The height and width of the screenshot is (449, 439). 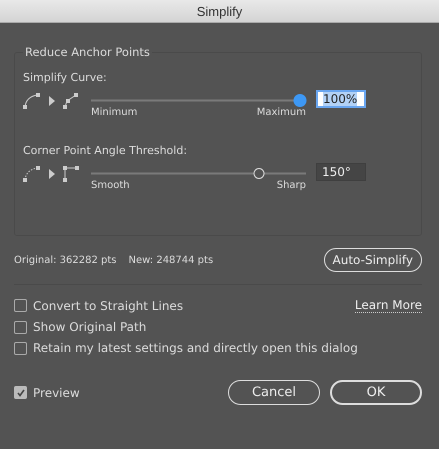 What do you see at coordinates (291, 185) in the screenshot?
I see `max-label: Sharp` at bounding box center [291, 185].